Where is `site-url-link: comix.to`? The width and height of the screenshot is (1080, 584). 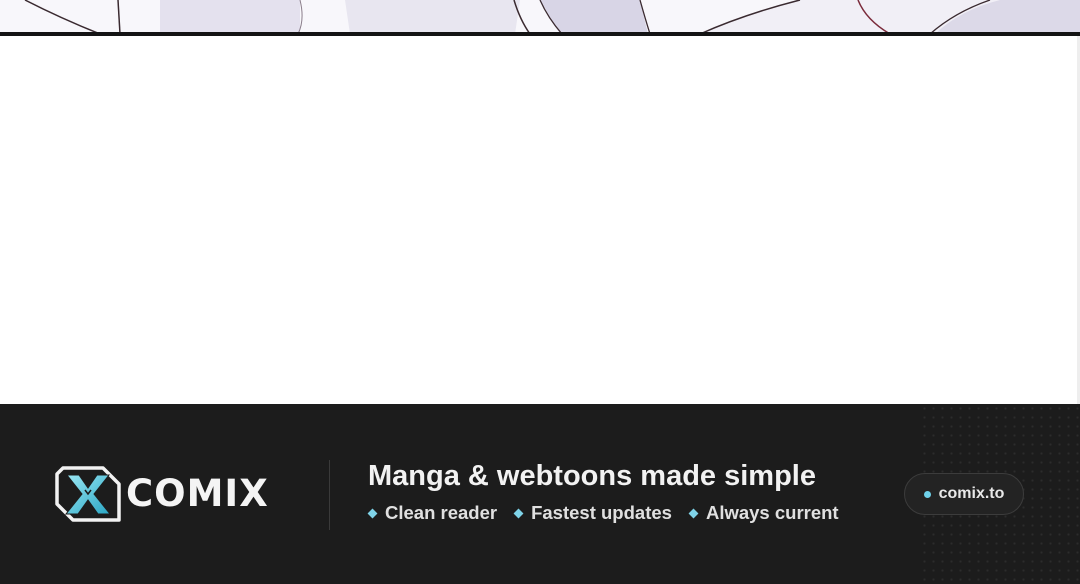 site-url-link: comix.to is located at coordinates (964, 494).